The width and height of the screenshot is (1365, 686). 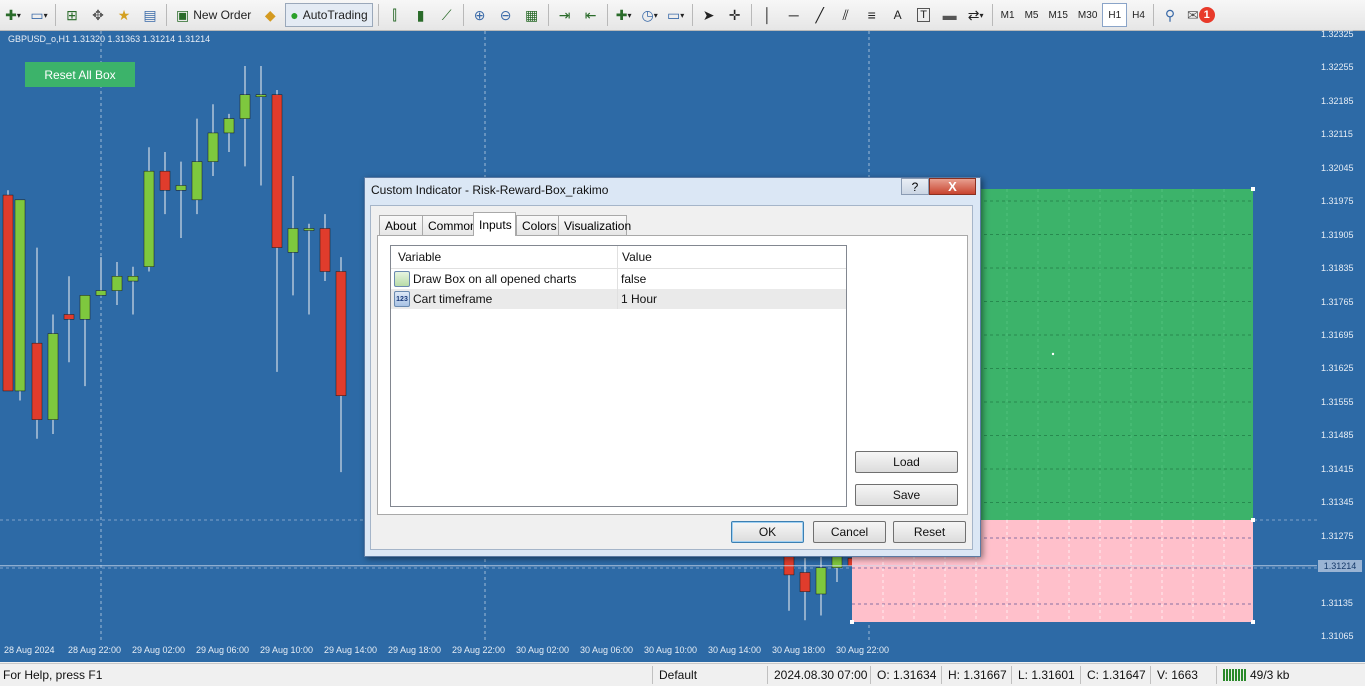 I want to click on notification-badge: 1, so click(x=1206, y=15).